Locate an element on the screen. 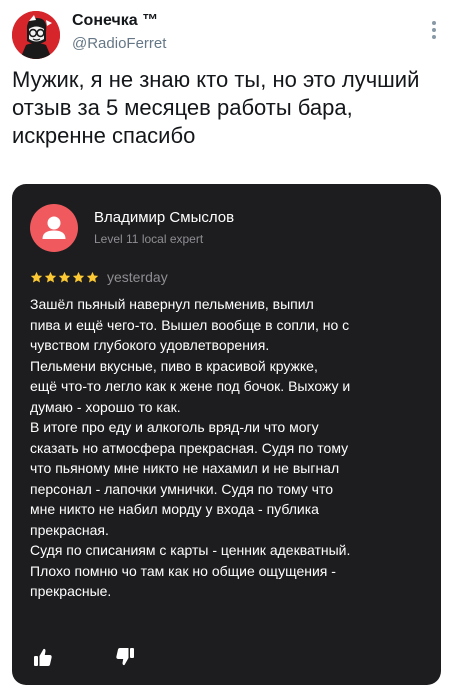  author-display-name: Сонечка ™ is located at coordinates (119, 21).